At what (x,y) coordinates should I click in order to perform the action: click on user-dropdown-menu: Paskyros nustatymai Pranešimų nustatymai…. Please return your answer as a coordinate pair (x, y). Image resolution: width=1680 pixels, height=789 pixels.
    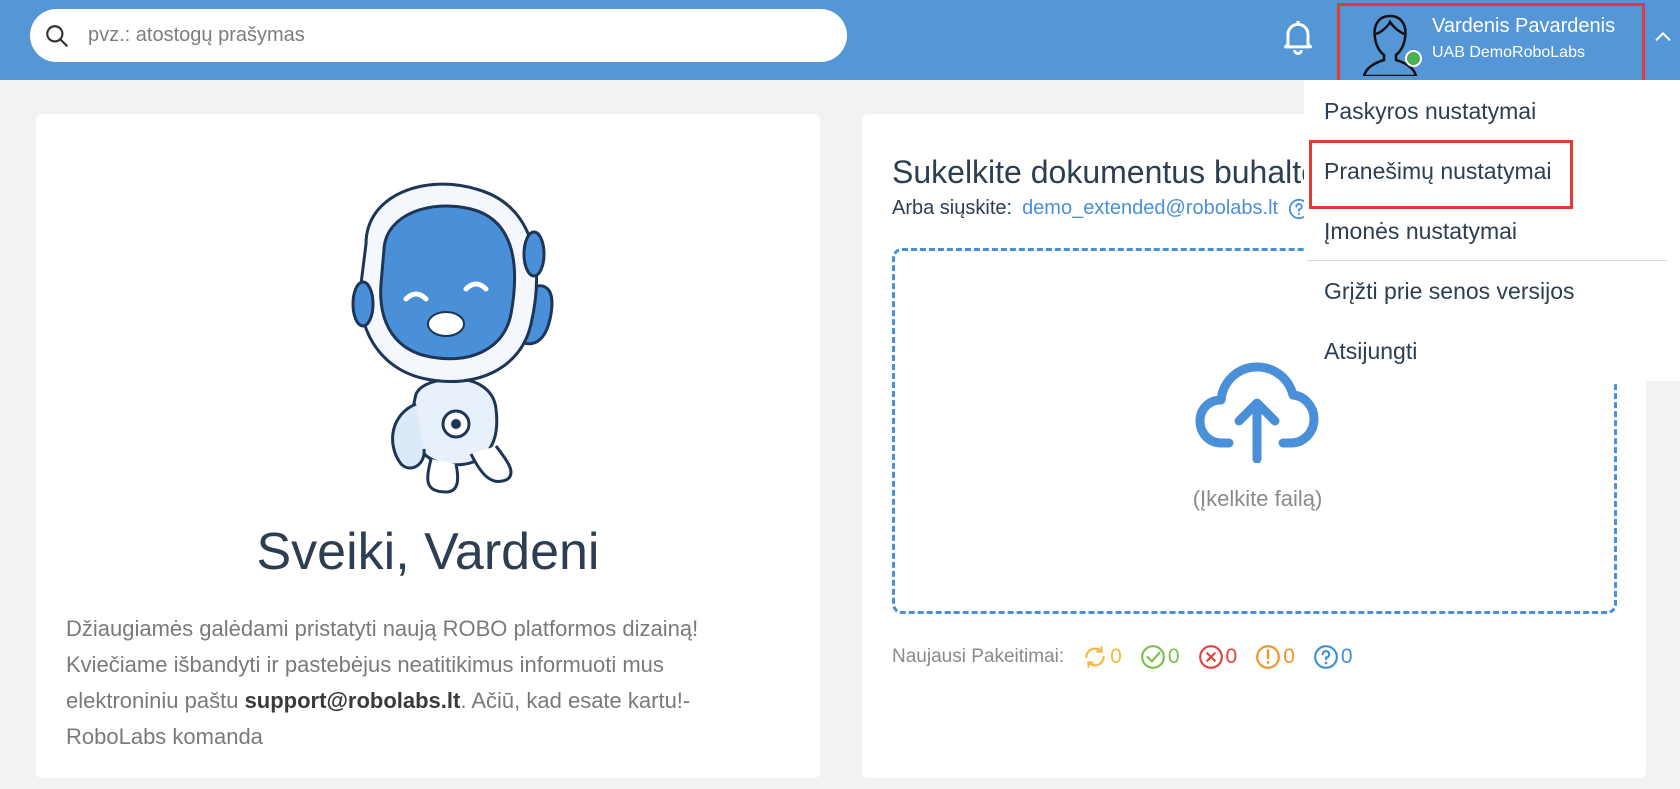
    Looking at the image, I should click on (1492, 230).